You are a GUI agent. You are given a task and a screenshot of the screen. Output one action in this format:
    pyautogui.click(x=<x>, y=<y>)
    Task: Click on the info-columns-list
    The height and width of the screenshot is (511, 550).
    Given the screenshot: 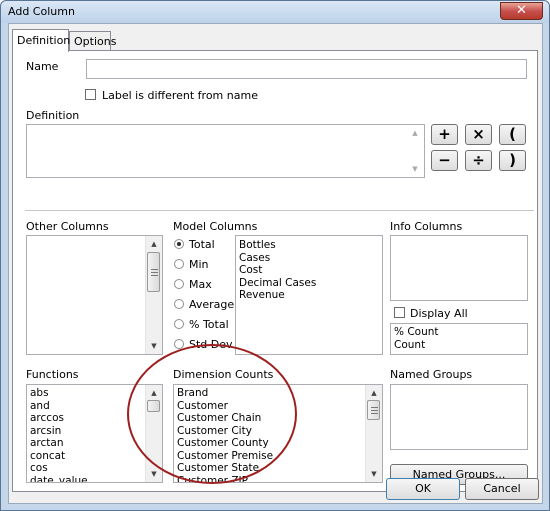 What is the action you would take?
    pyautogui.click(x=459, y=268)
    